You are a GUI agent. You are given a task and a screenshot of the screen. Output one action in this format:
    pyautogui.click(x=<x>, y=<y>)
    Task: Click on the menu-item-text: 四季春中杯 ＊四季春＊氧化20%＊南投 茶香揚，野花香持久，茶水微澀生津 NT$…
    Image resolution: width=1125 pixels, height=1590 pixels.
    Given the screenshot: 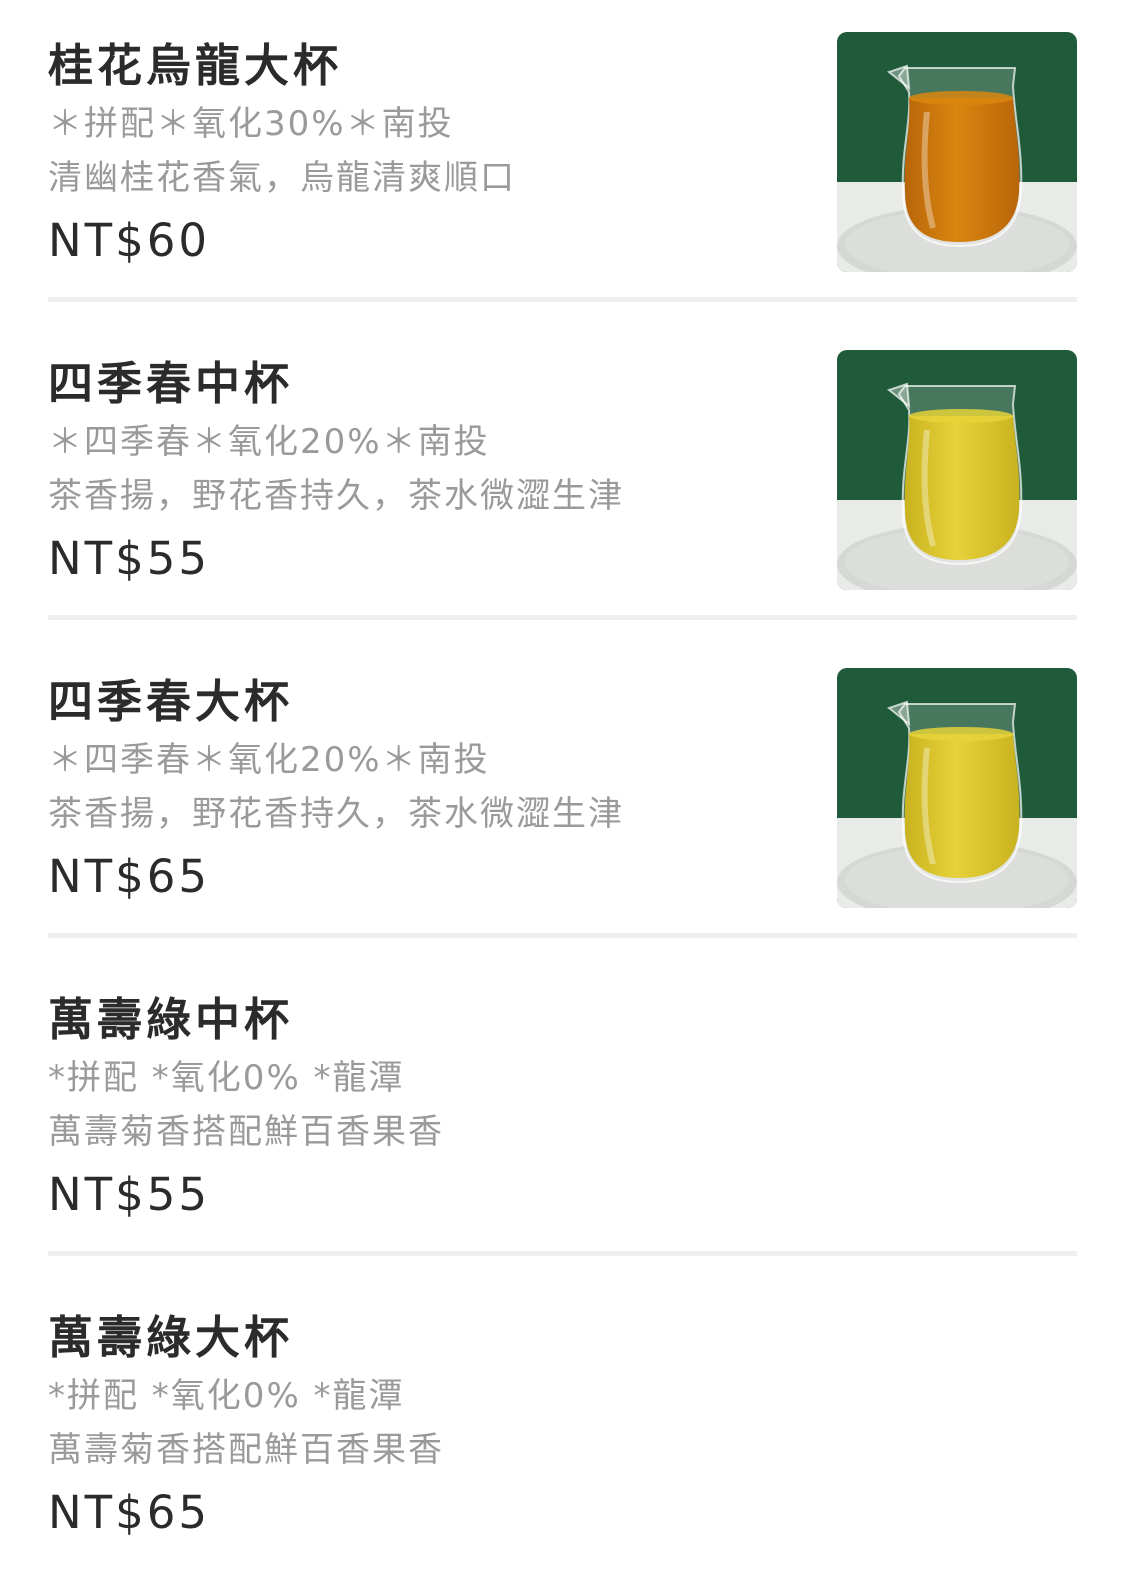 What is the action you would take?
    pyautogui.click(x=428, y=472)
    